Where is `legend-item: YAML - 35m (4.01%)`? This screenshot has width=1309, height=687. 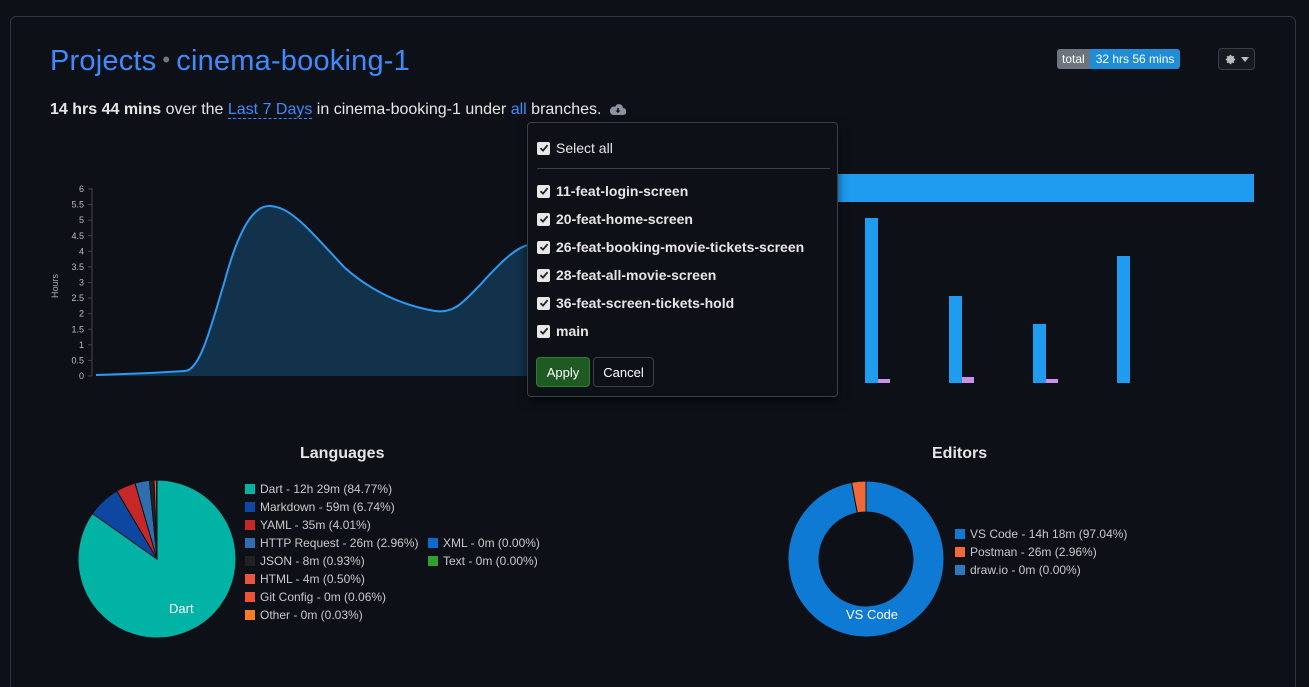
legend-item: YAML - 35m (4.01%) is located at coordinates (332, 525).